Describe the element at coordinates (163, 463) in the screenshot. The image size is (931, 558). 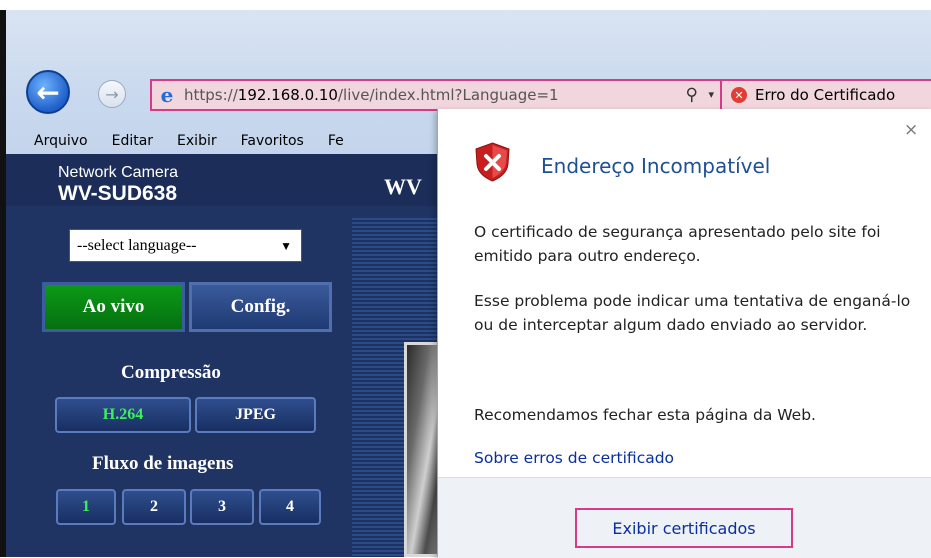
I see `stream-label: Fluxo de imagens` at that location.